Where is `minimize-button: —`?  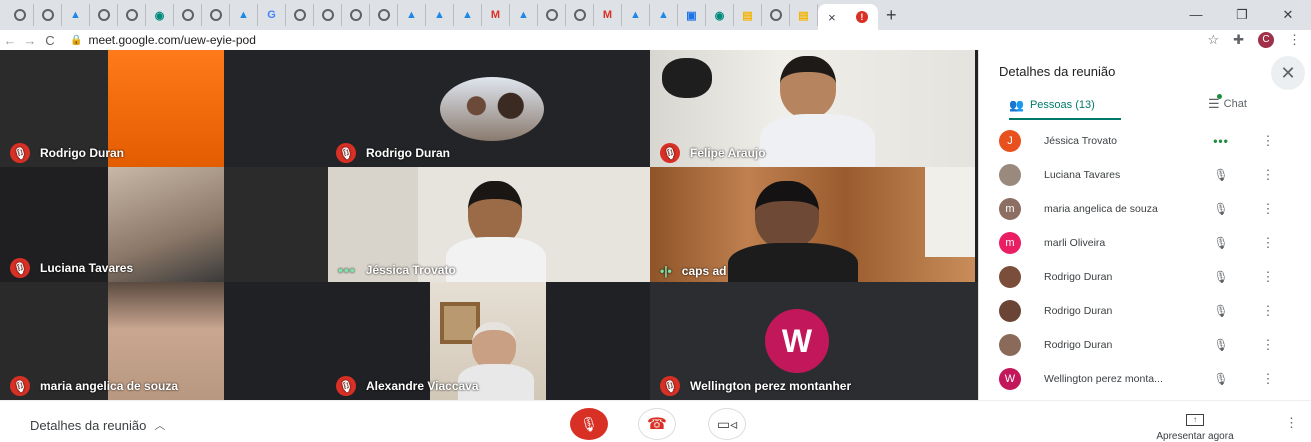 minimize-button: — is located at coordinates (1196, 15).